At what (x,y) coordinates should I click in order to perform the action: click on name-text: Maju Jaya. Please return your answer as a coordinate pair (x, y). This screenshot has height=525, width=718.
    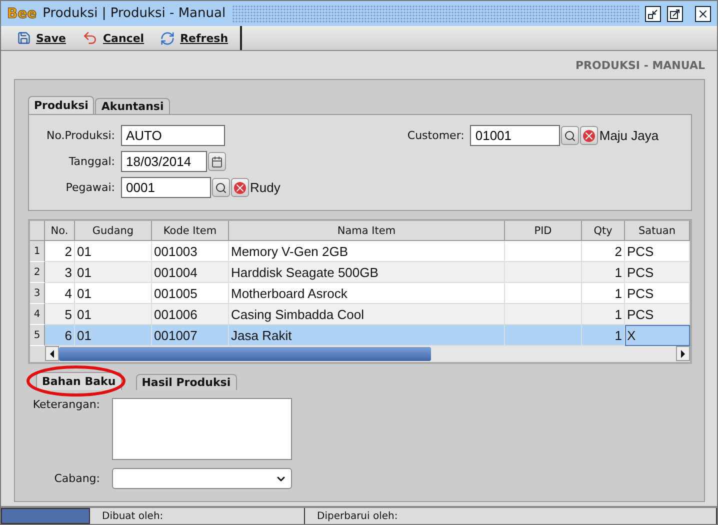
    Looking at the image, I should click on (629, 135).